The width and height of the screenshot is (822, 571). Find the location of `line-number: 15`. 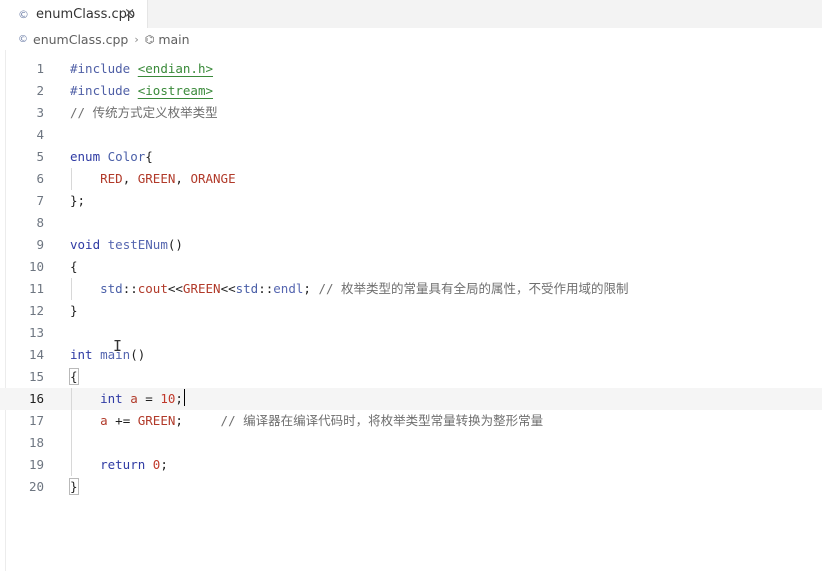

line-number: 15 is located at coordinates (36, 376).